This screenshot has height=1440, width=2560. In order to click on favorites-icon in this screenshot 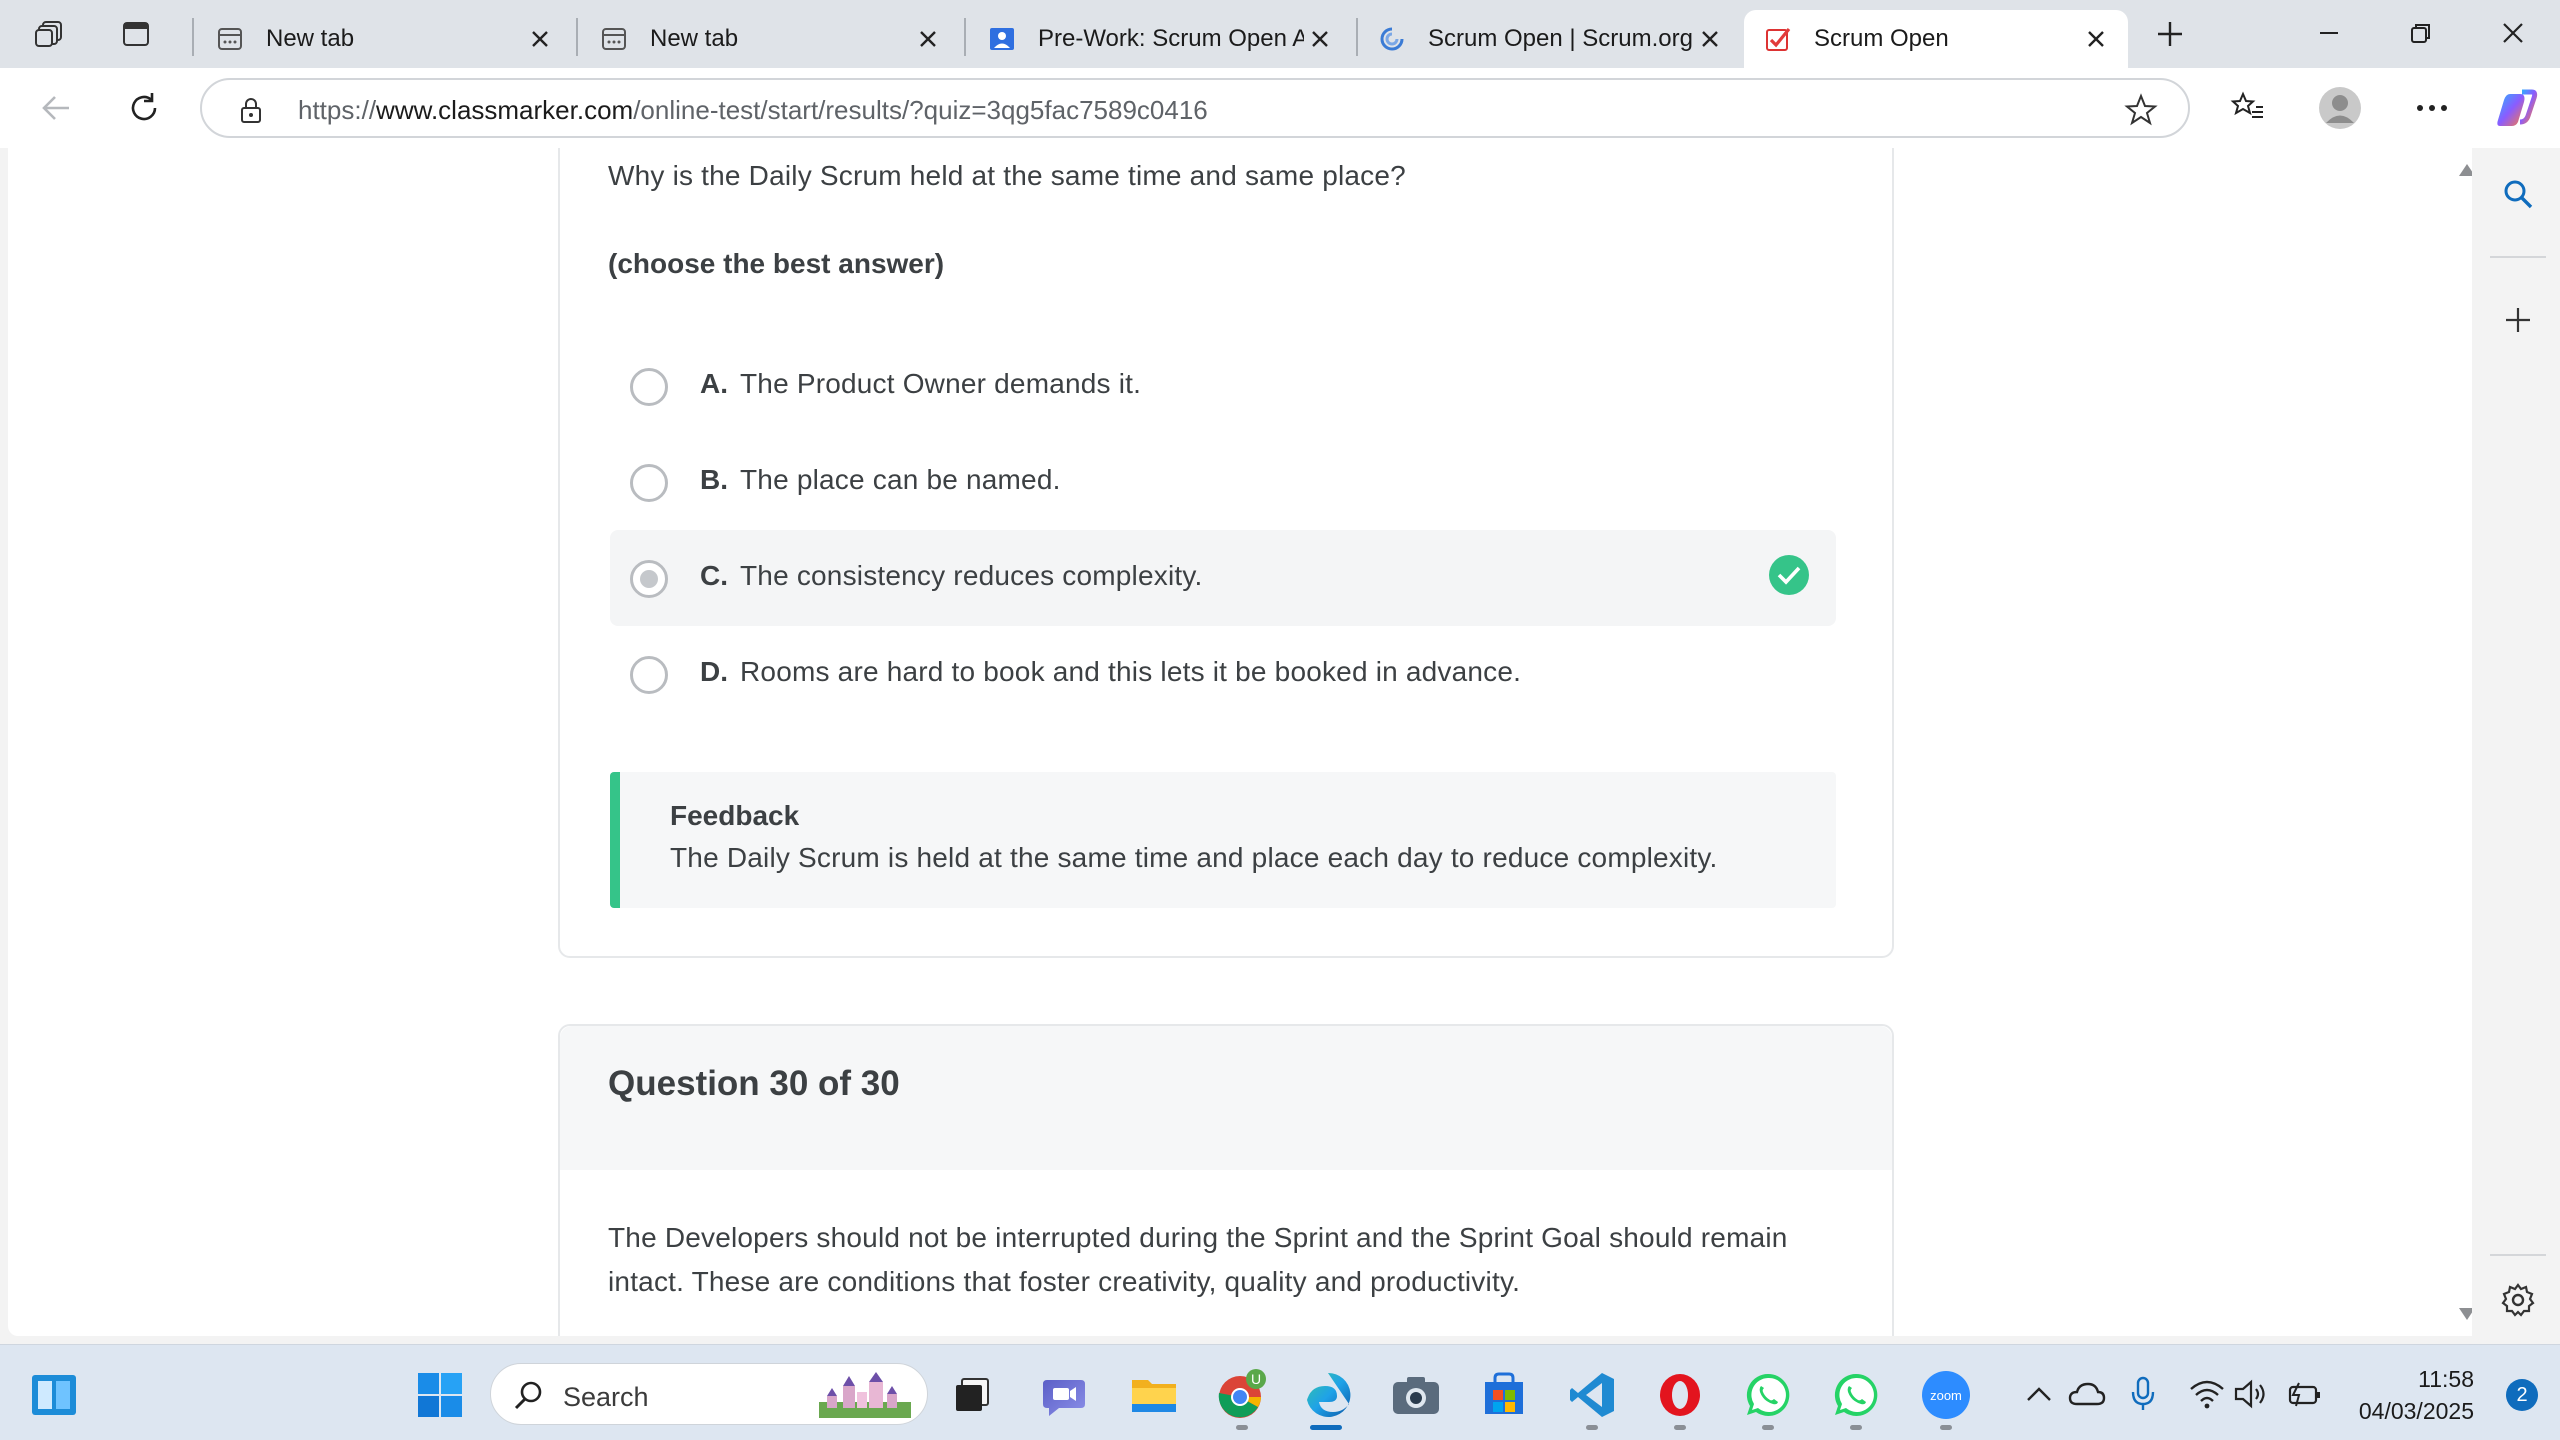, I will do `click(2248, 108)`.